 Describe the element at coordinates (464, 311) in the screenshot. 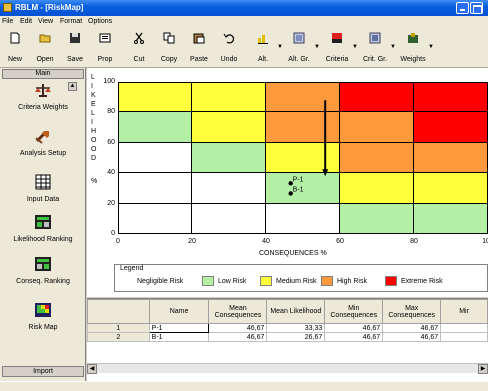

I see `column-header-min-truncated: Mir` at that location.